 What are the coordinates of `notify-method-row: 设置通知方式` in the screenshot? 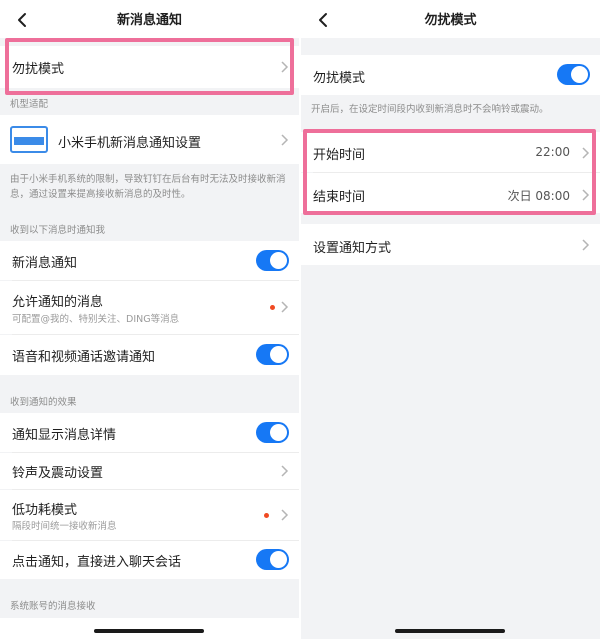 It's located at (450, 244).